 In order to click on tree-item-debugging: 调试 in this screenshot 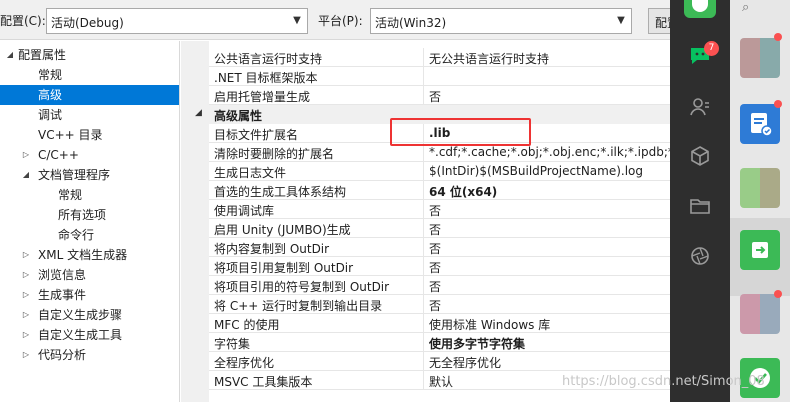, I will do `click(89, 115)`.